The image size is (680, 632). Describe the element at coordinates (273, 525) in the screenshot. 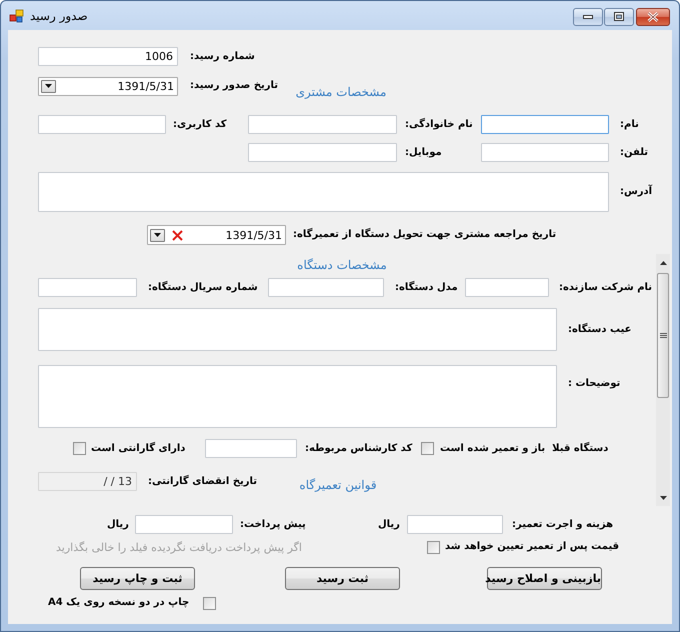

I see `field-label: پیش پرداخت:` at that location.